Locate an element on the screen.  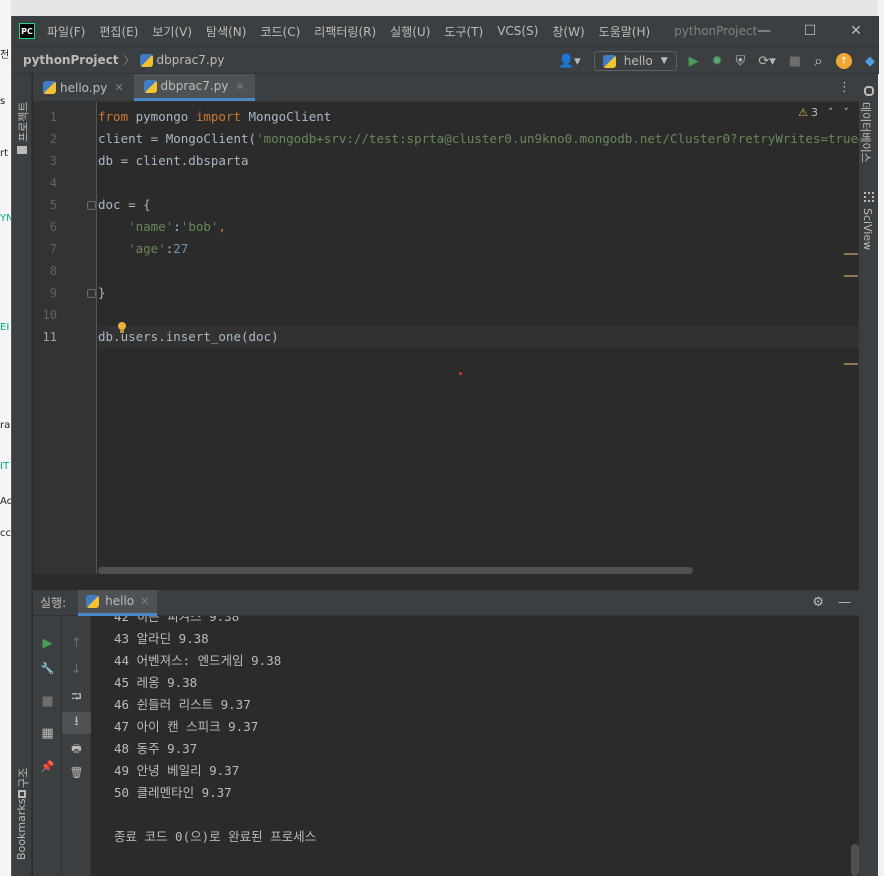
project-tool-tab: 프로젝트 is located at coordinates (23, 122).